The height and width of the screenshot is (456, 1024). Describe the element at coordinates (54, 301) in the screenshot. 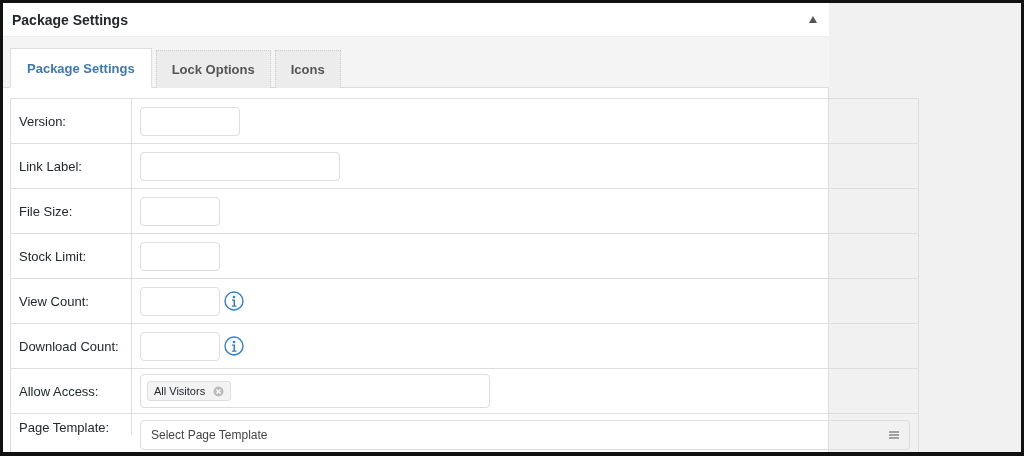

I see `field-label: View Count:` at that location.